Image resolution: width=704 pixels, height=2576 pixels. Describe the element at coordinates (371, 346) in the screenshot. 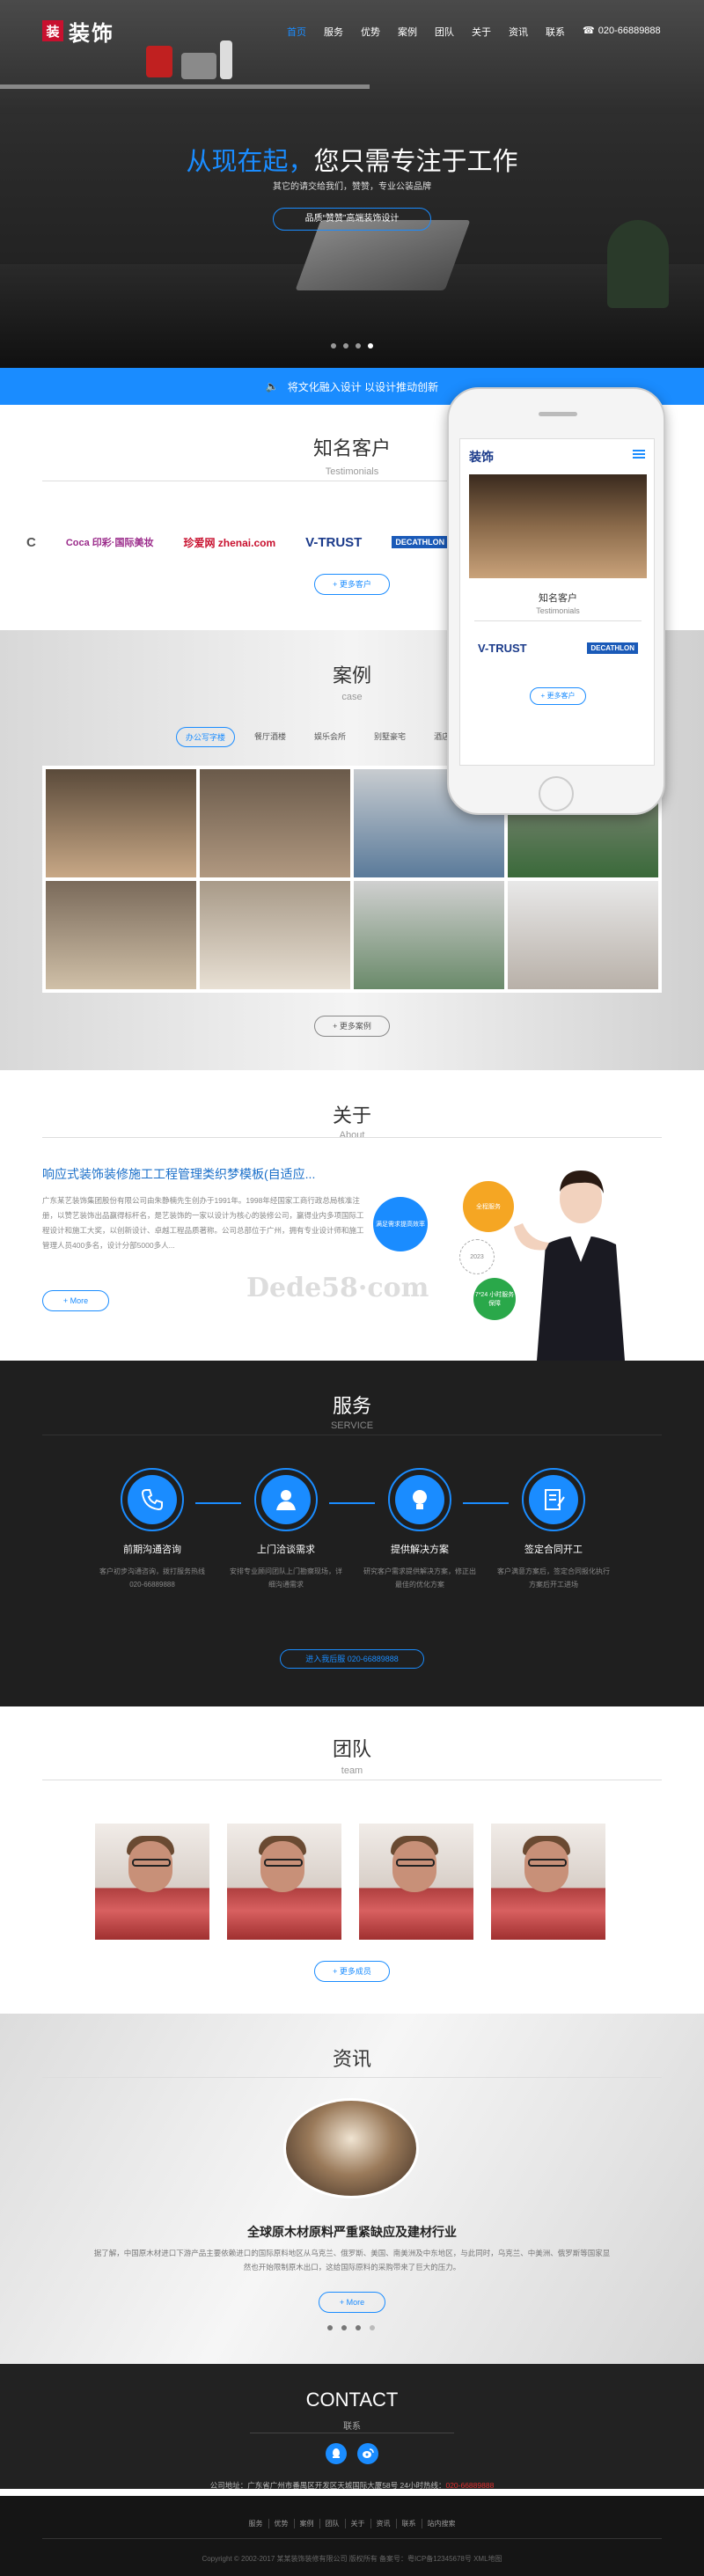

I see `slider-dot-active` at that location.